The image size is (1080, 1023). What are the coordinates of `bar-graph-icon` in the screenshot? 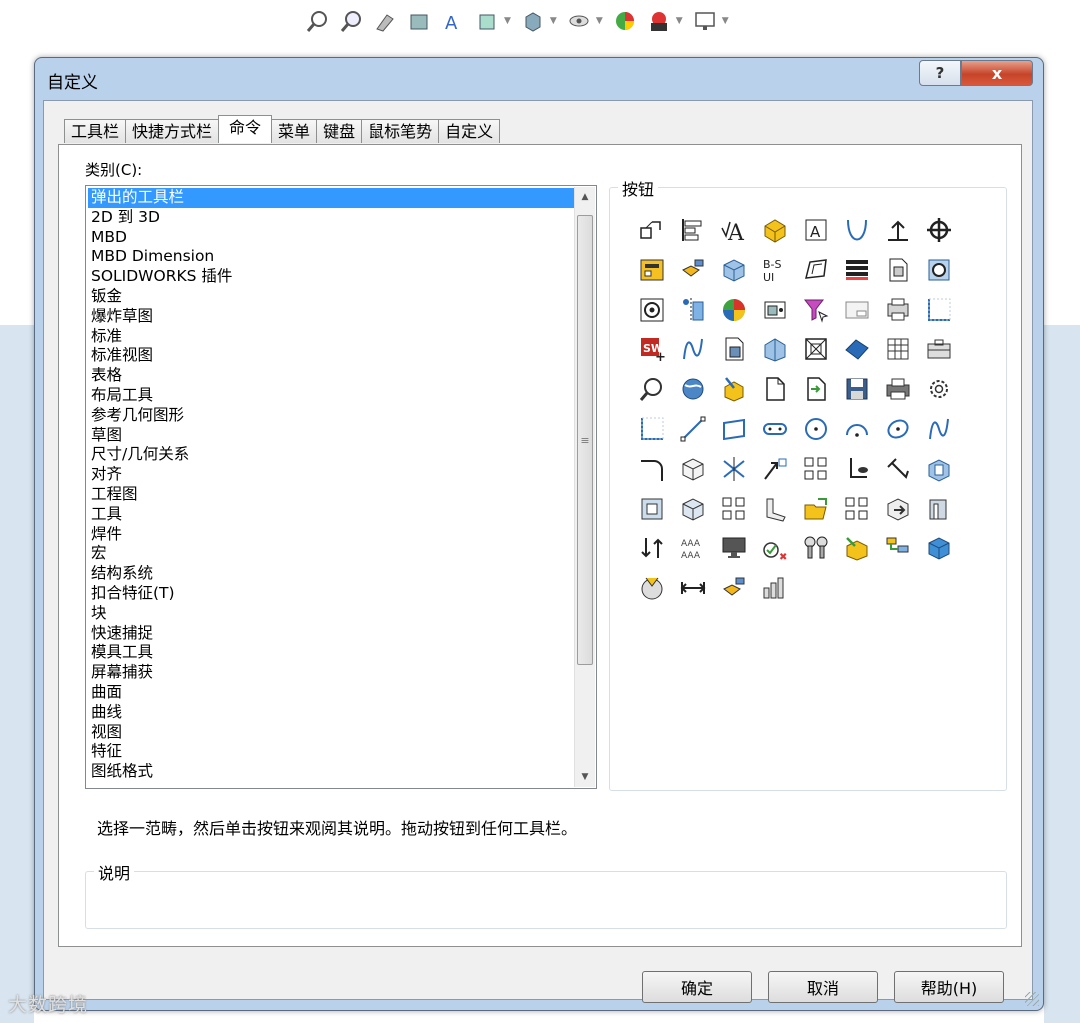 It's located at (775, 588).